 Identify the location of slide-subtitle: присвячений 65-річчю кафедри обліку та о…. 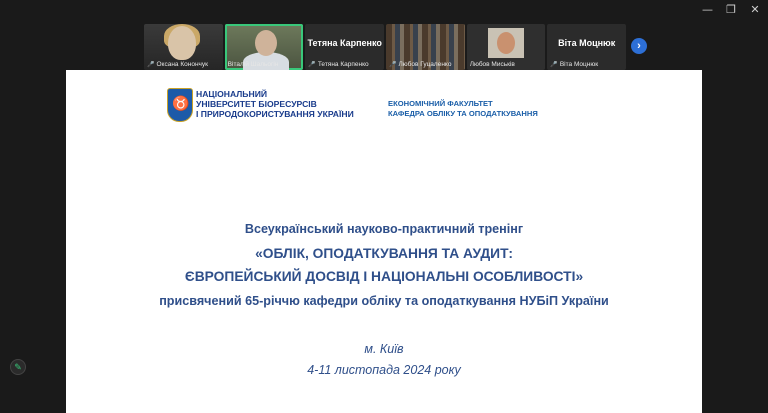
(384, 301).